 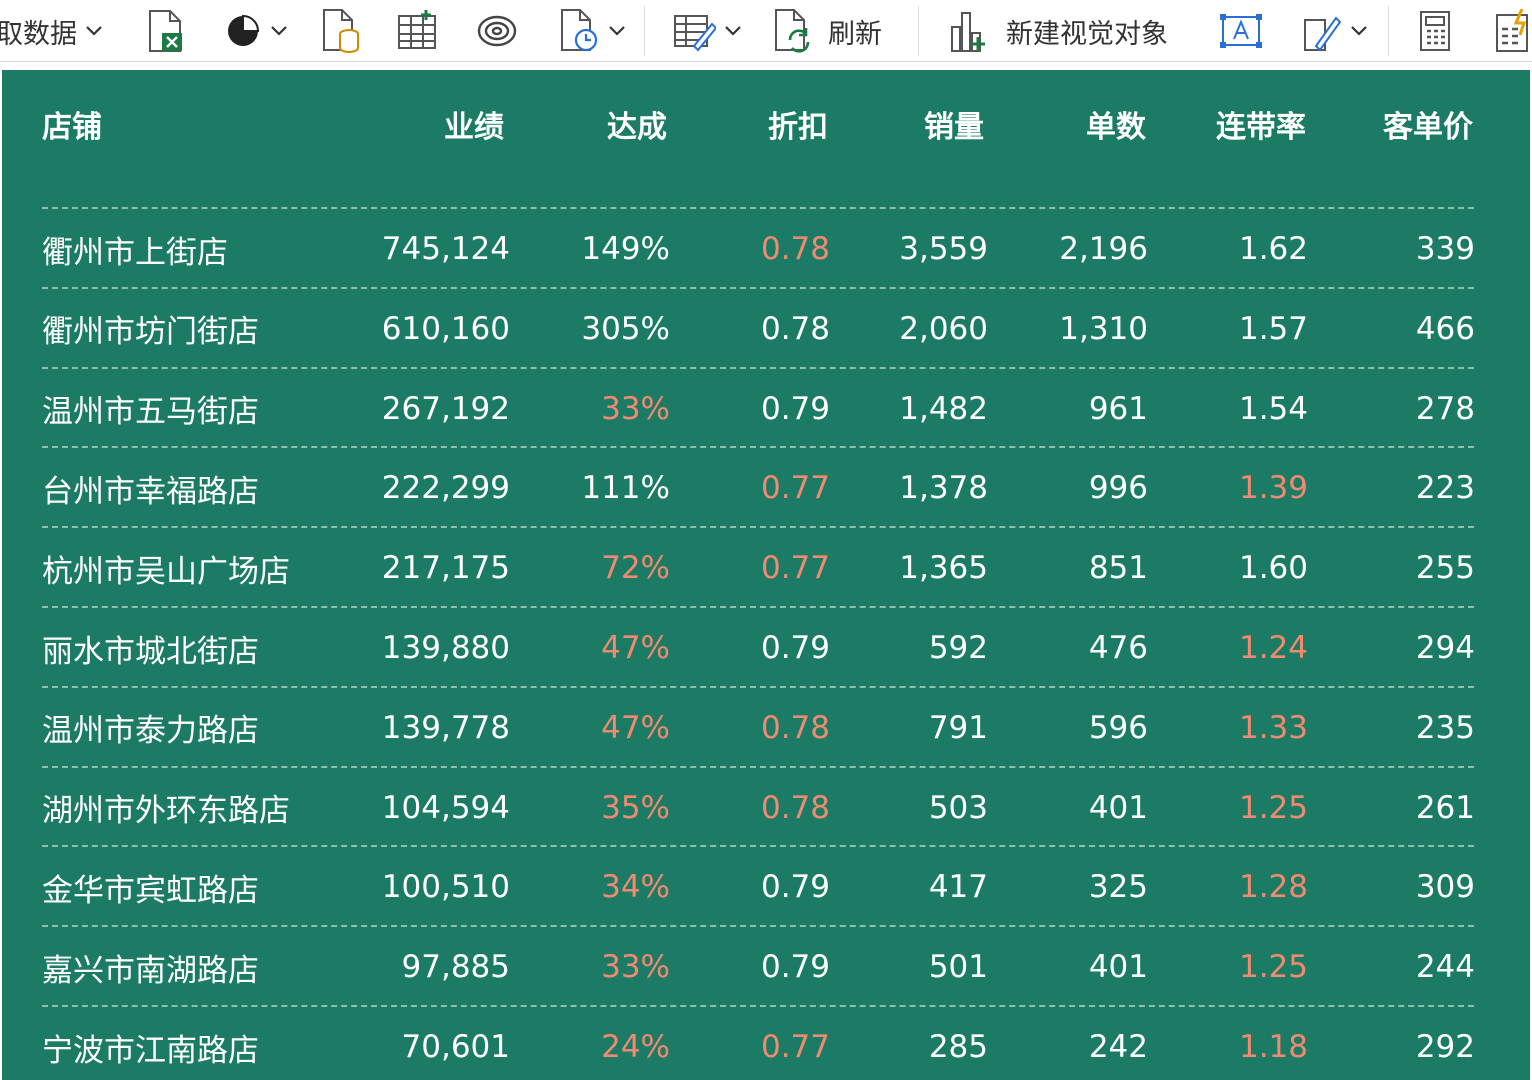 I want to click on cell-store: 湖州市外环东路店, so click(x=166, y=811).